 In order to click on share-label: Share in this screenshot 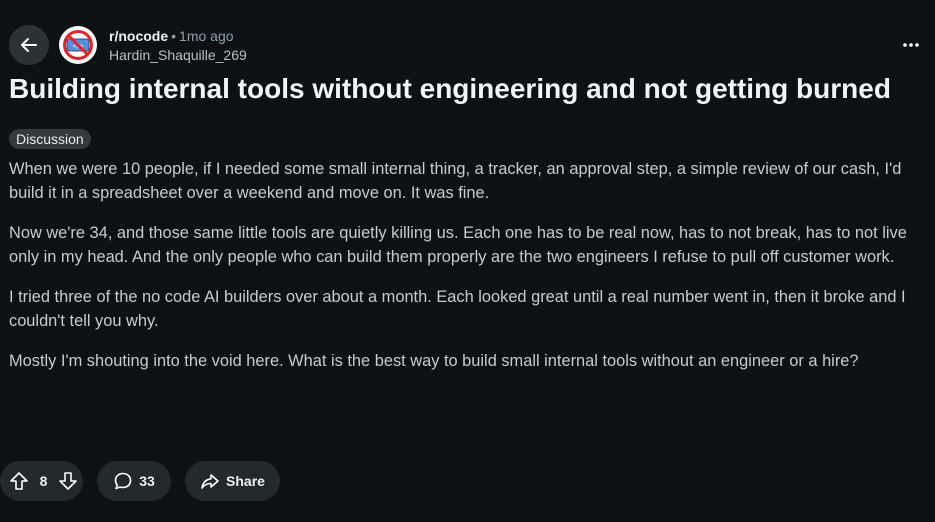, I will do `click(245, 481)`.